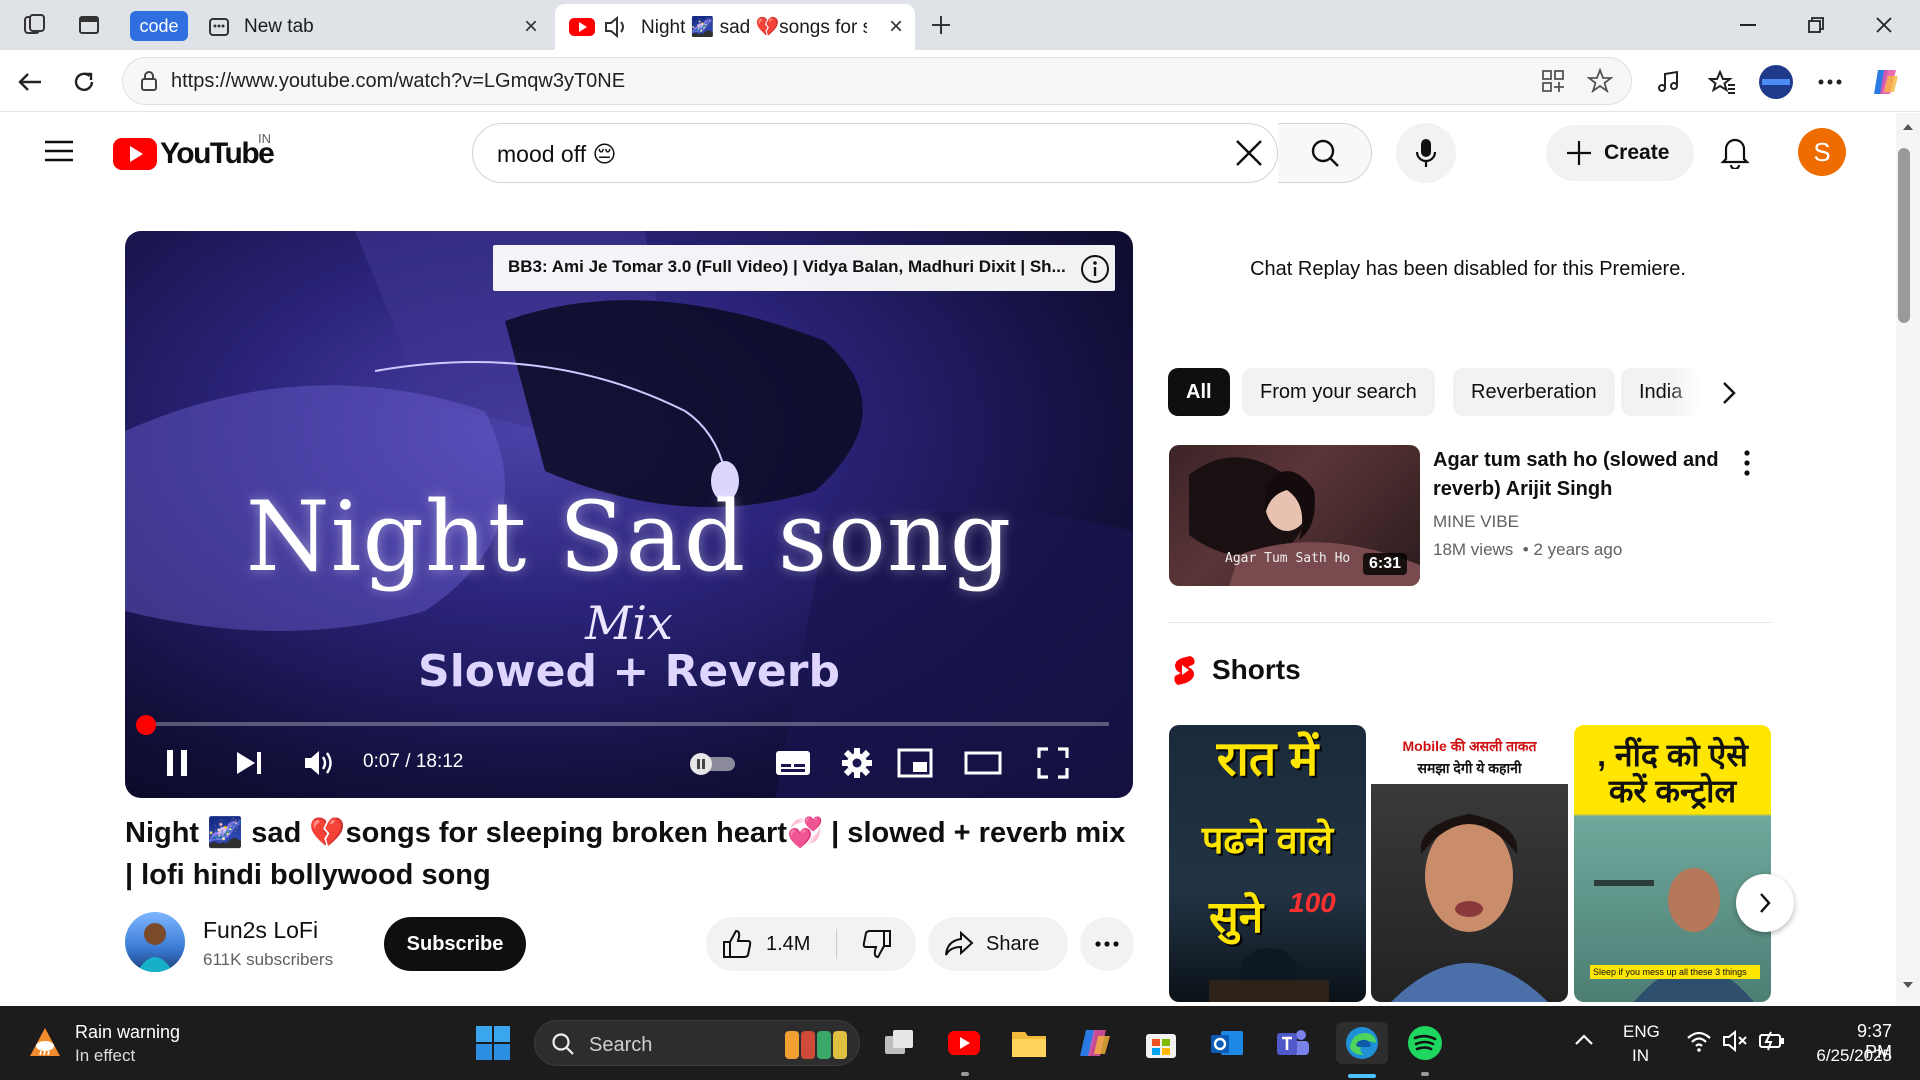 The image size is (1920, 1080). I want to click on new-tab-button, so click(941, 25).